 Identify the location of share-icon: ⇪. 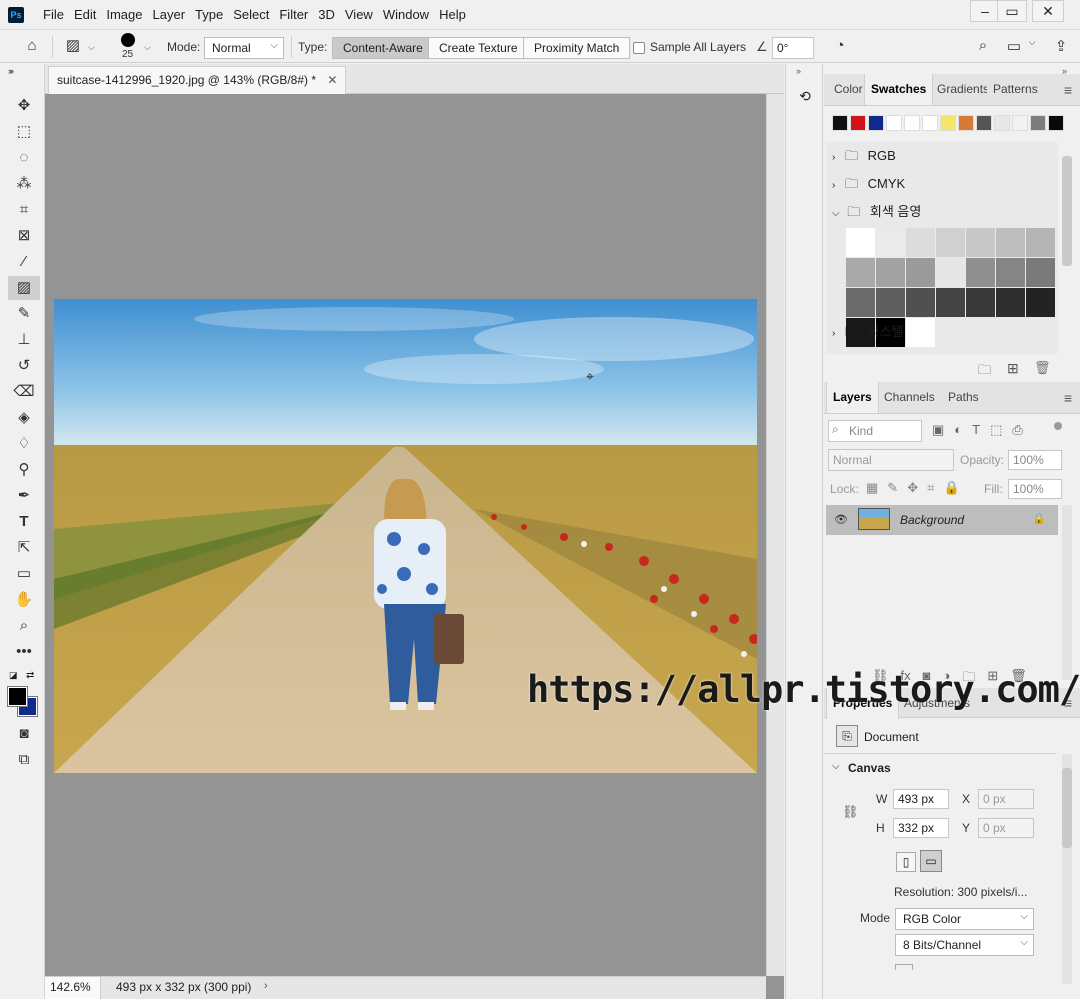
(1061, 46).